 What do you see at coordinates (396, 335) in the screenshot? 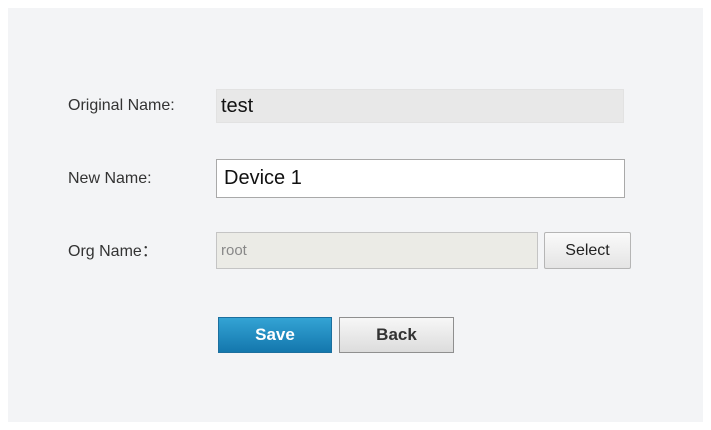
I see `back-button: Back` at bounding box center [396, 335].